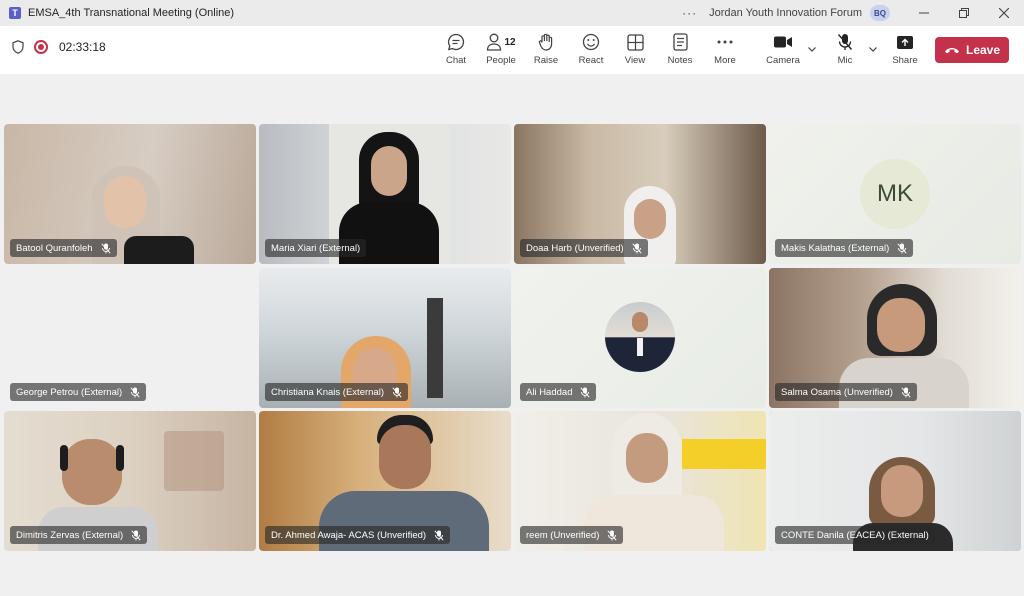  I want to click on participant-name: Batool Quranfoleh, so click(54, 248).